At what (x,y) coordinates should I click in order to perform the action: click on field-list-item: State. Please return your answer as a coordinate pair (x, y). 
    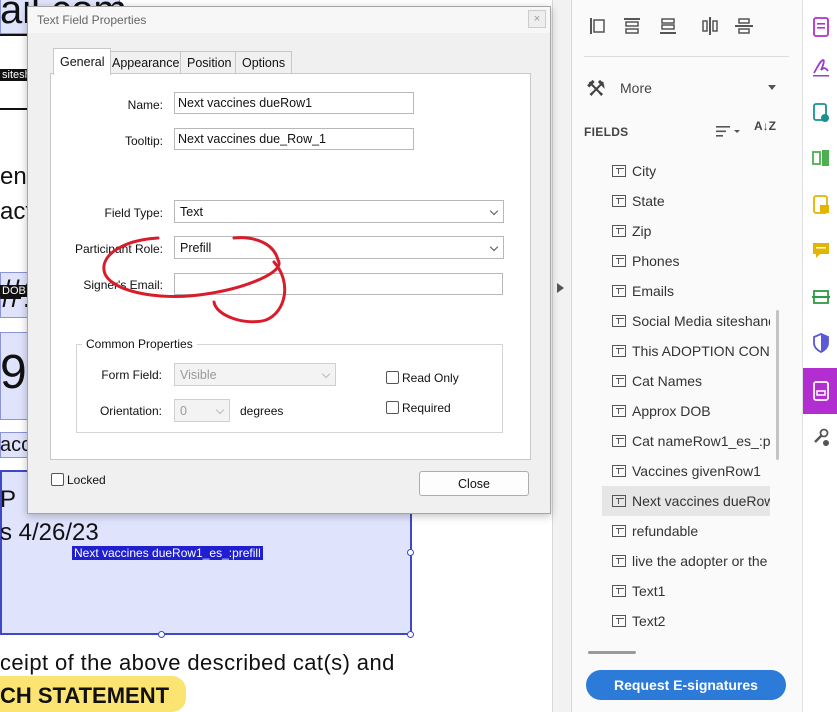
    Looking at the image, I should click on (686, 201).